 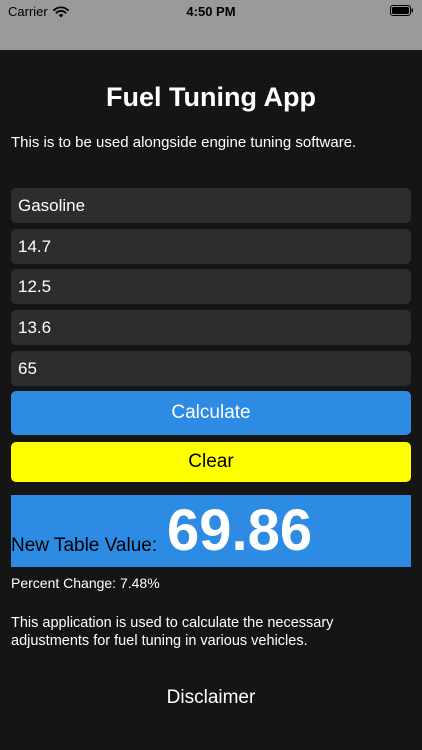 What do you see at coordinates (401, 10) in the screenshot?
I see `battery-icon` at bounding box center [401, 10].